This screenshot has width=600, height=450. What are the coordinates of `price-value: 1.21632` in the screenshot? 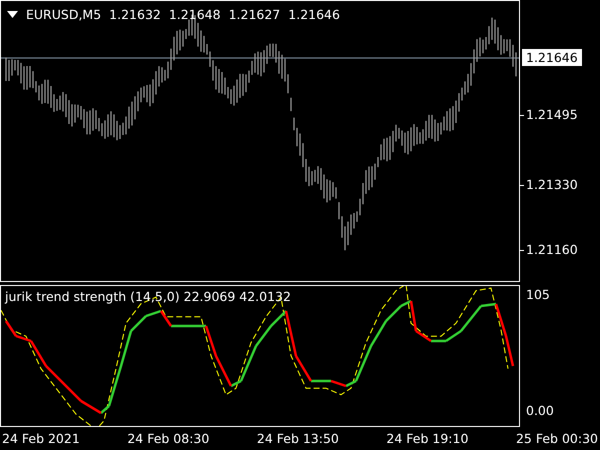 It's located at (135, 14).